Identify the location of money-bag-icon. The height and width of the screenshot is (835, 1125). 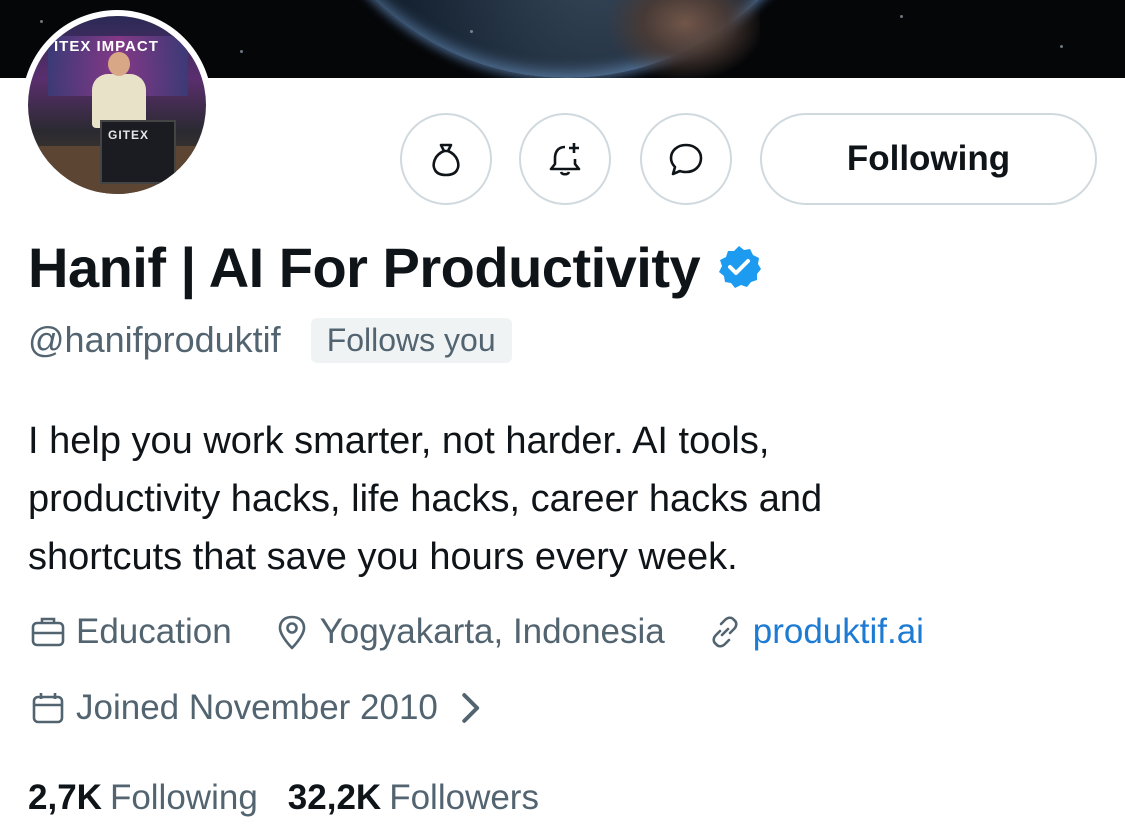
(446, 160).